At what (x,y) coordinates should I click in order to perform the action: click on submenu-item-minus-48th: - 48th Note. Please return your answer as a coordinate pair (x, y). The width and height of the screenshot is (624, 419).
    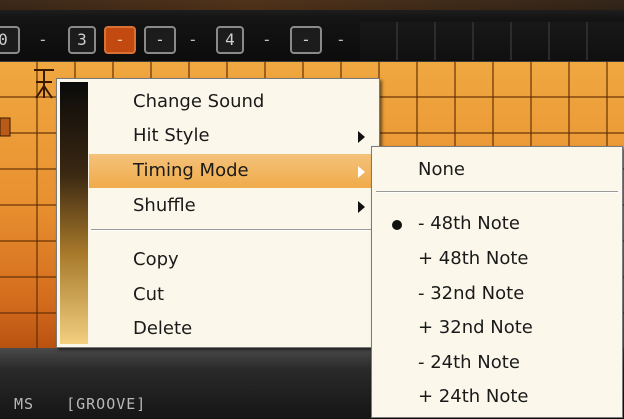
    Looking at the image, I should click on (497, 224).